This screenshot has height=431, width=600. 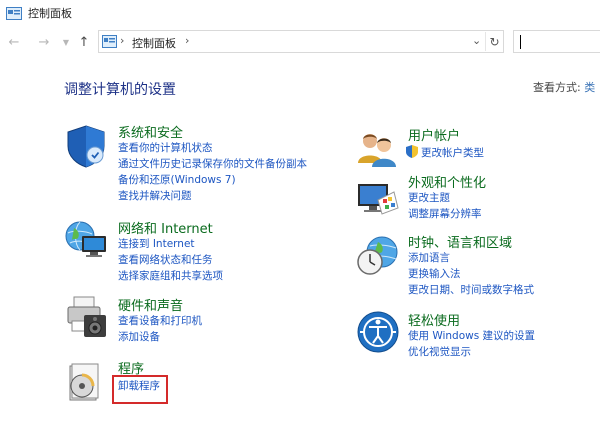 I want to click on category-title: 用户帐户, so click(x=434, y=134).